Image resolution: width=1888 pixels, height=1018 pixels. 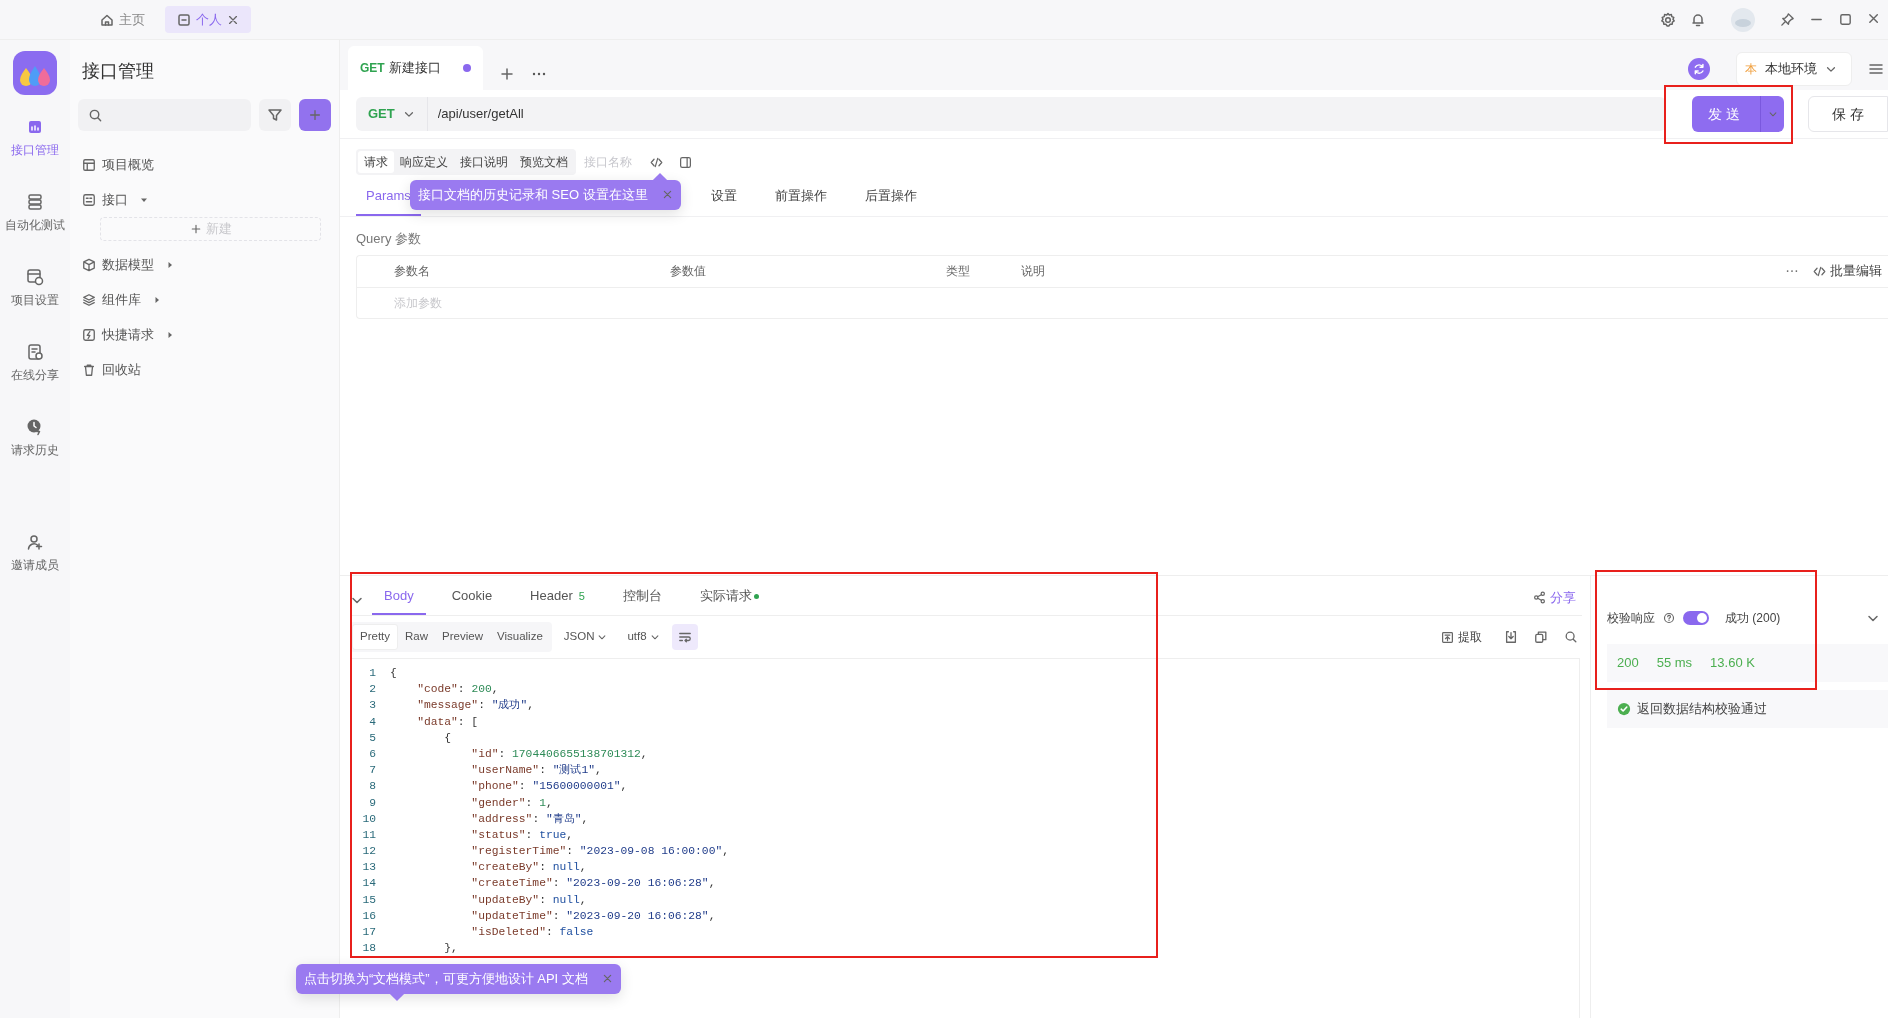 I want to click on sidebar-item: 项目概览, so click(x=204, y=164).